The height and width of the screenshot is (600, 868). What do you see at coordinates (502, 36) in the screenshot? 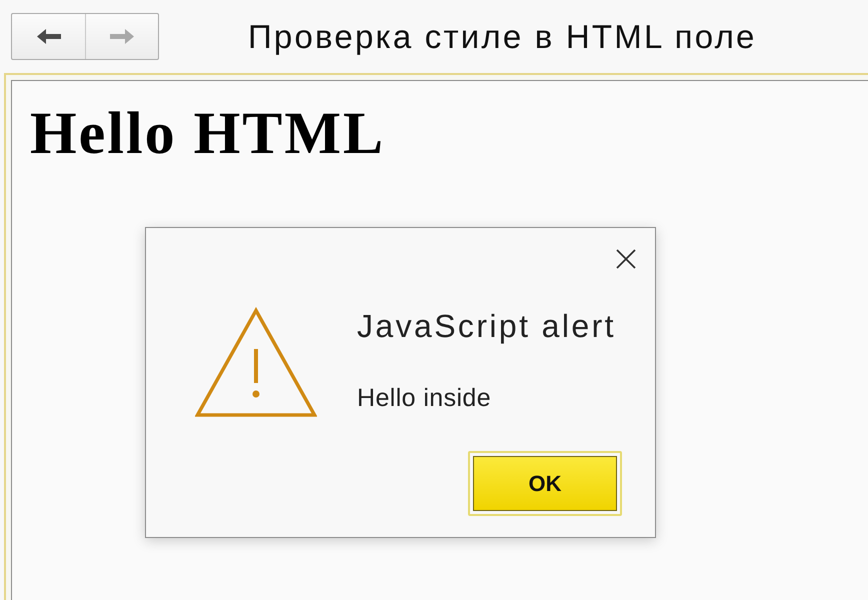
I see `window-title: Проверка стиле в HTML поле` at bounding box center [502, 36].